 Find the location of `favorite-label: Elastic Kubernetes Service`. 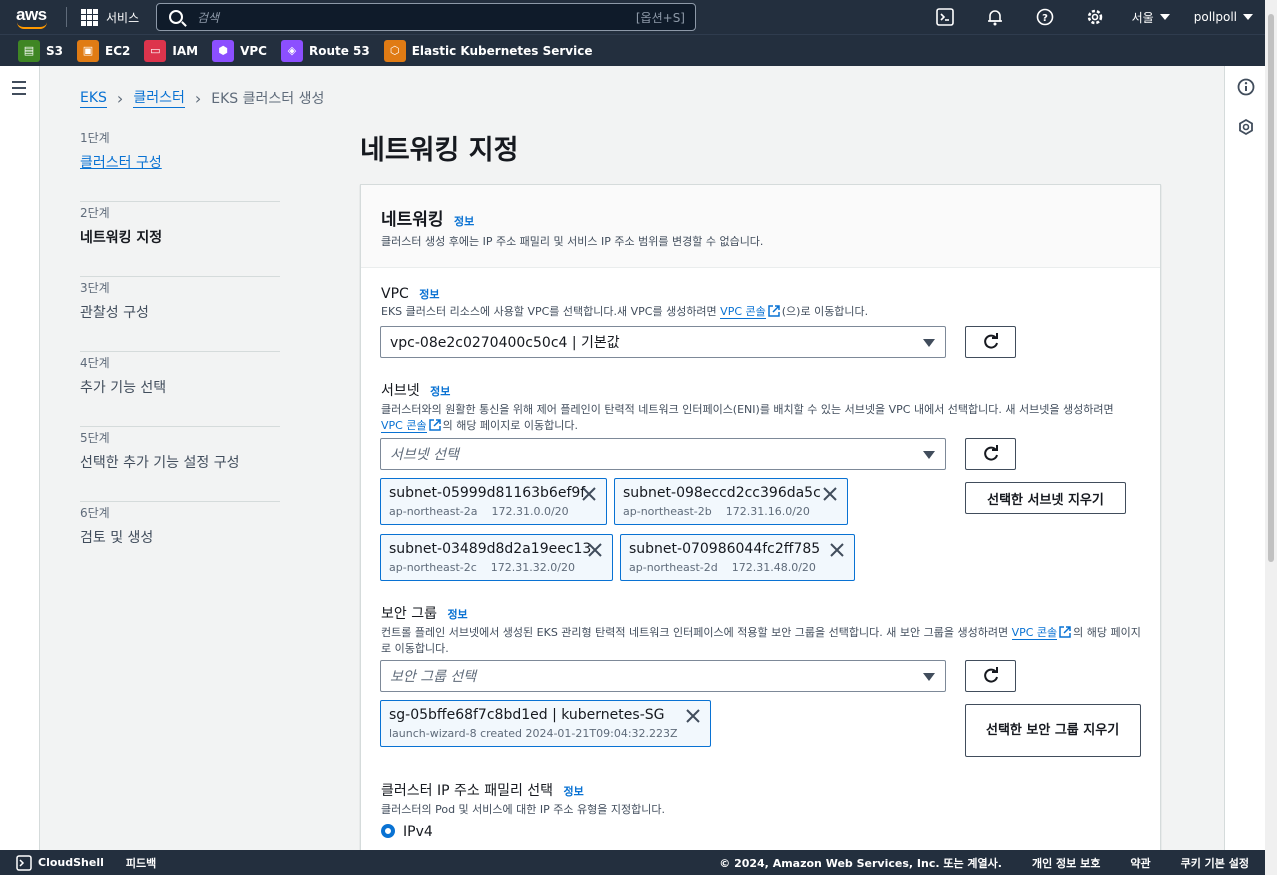

favorite-label: Elastic Kubernetes Service is located at coordinates (502, 50).